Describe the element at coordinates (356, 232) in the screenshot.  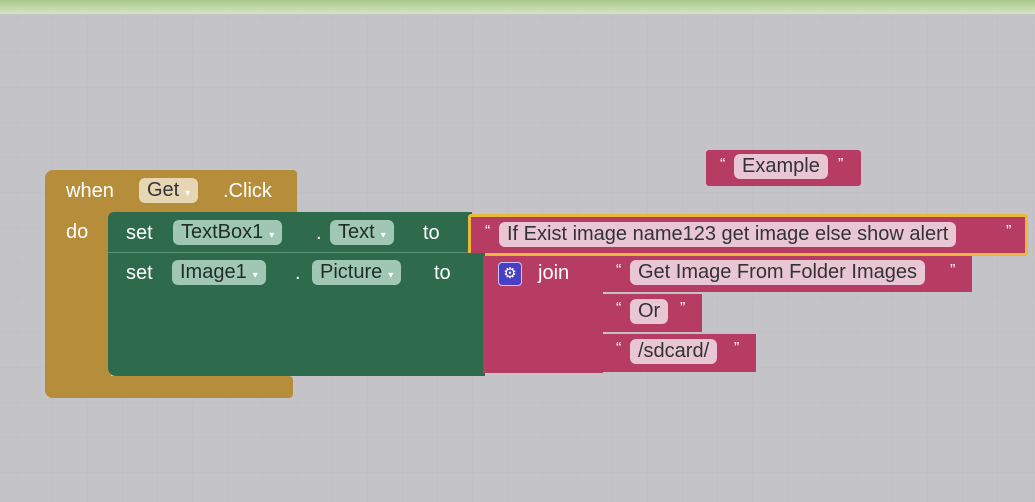
I see `property-name: Text` at that location.